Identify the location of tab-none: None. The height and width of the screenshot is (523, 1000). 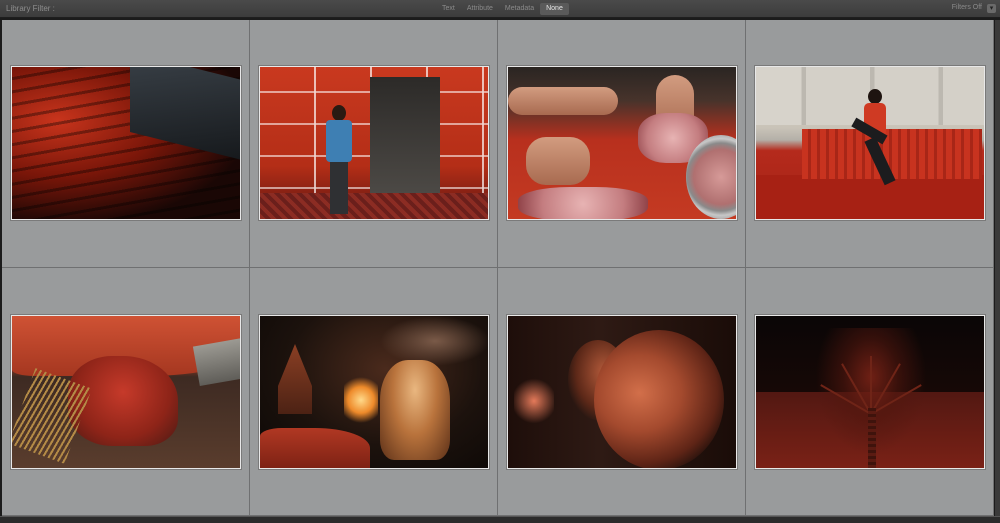
(554, 9).